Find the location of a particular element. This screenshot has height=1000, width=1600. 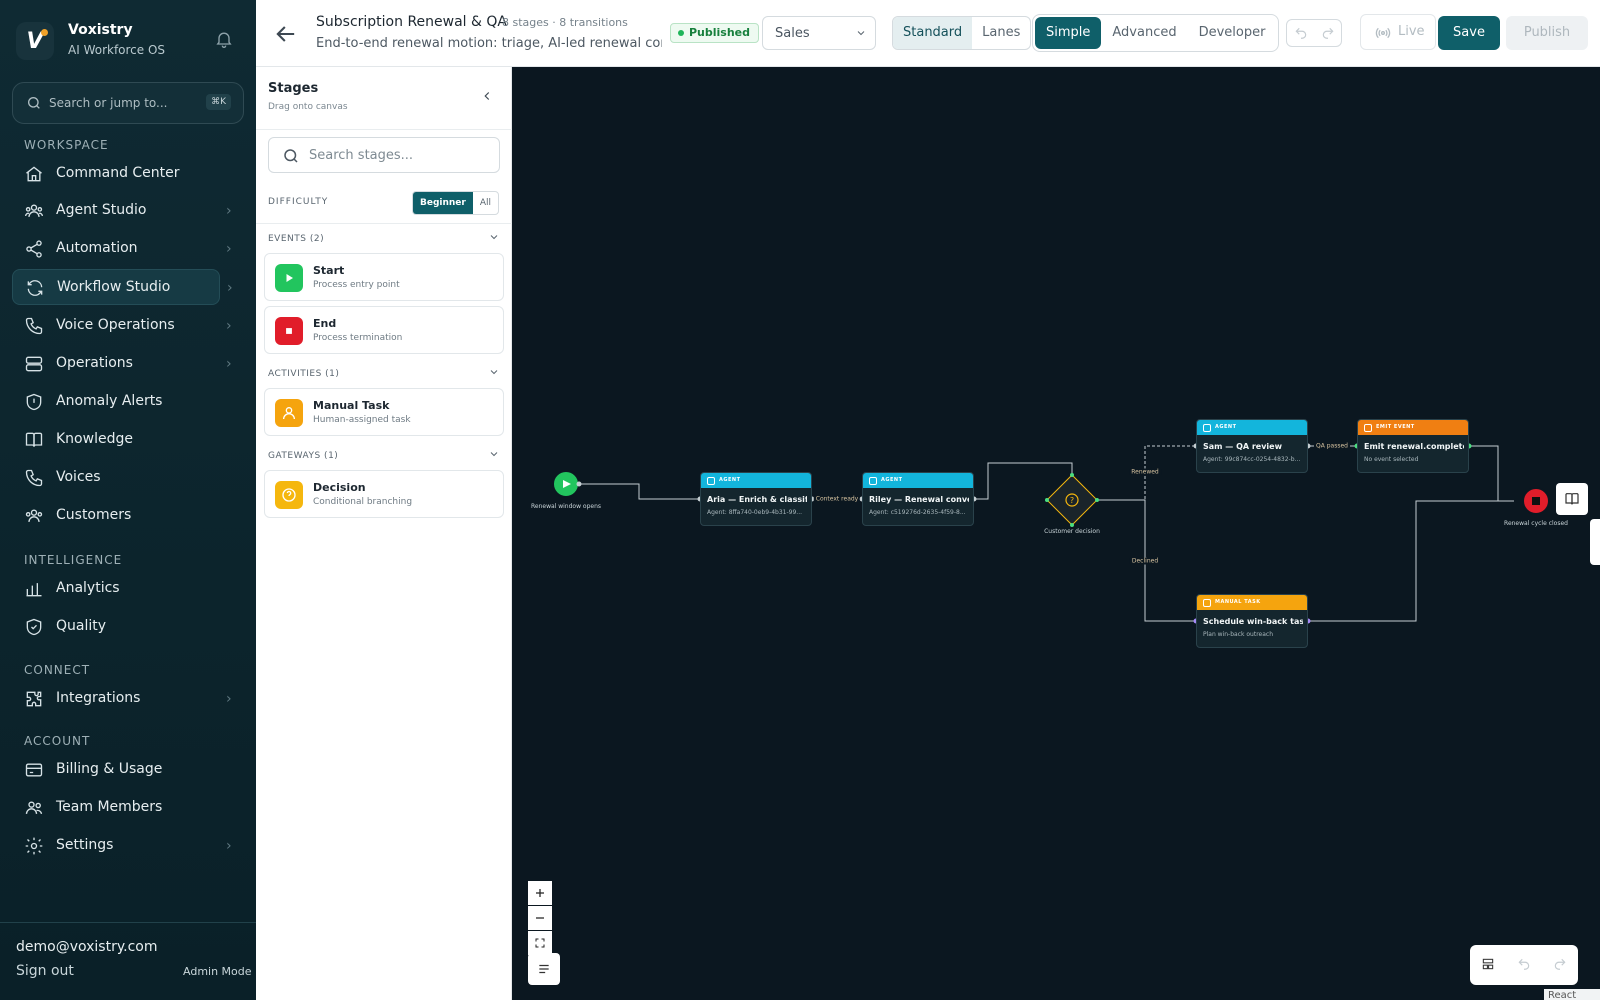

node-title: Schedule win-back task is located at coordinates (1253, 621).